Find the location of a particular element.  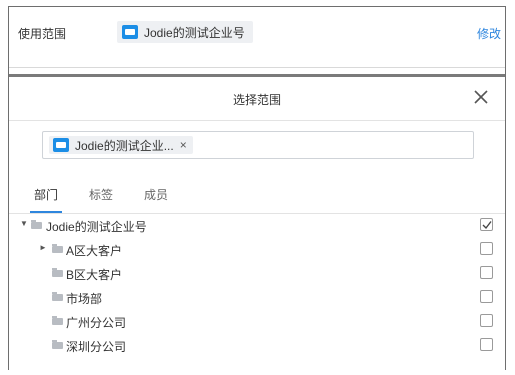

dialog-header: 选择范围 is located at coordinates (257, 99).